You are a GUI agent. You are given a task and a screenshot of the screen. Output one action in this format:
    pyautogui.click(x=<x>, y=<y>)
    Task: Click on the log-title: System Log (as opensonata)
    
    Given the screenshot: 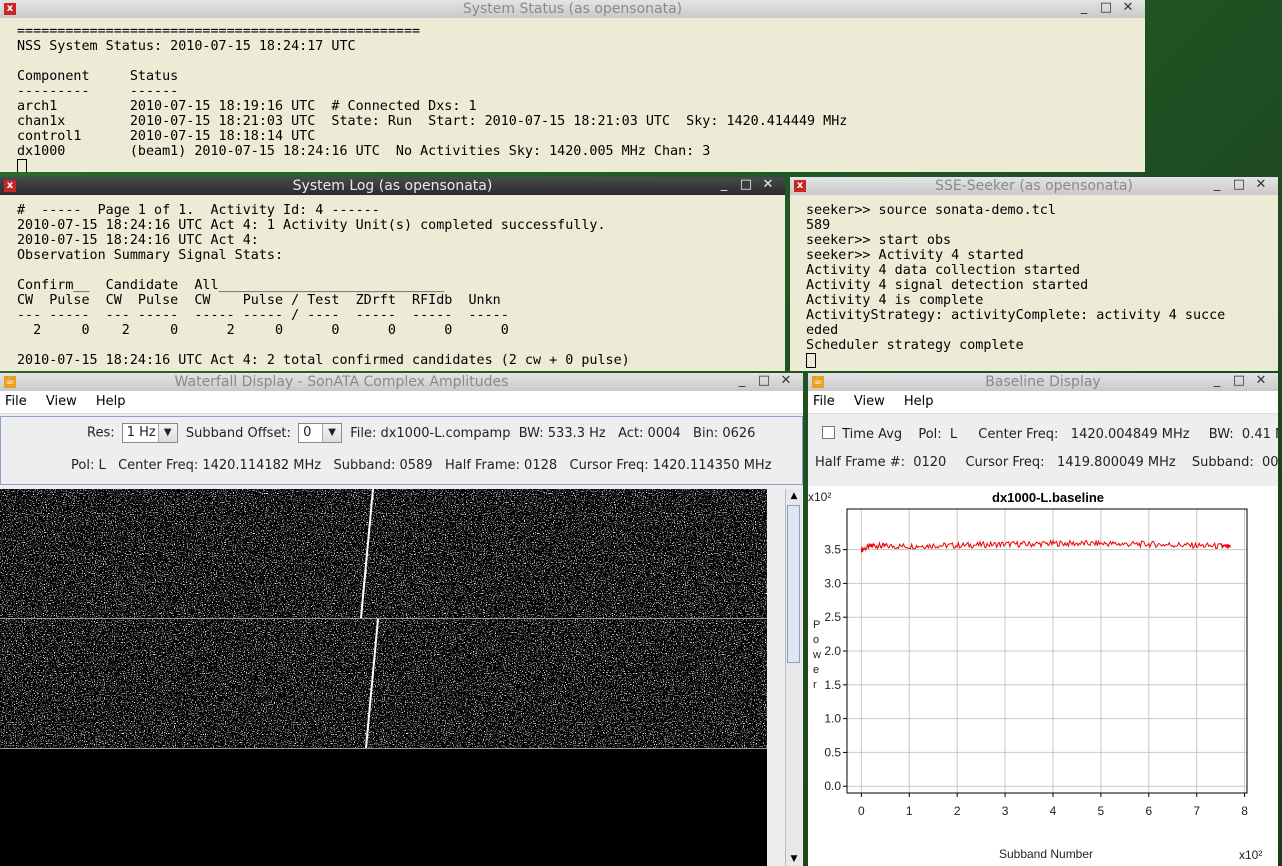 What is the action you would take?
    pyautogui.click(x=392, y=186)
    